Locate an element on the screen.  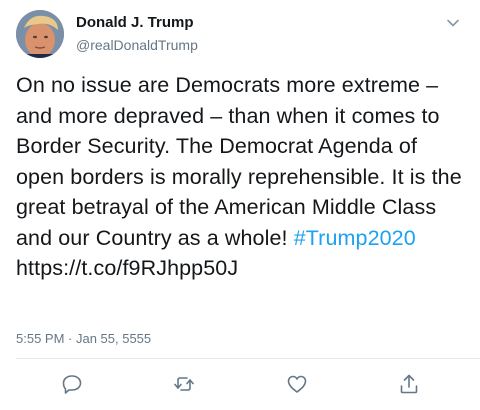
share-icon is located at coordinates (409, 384).